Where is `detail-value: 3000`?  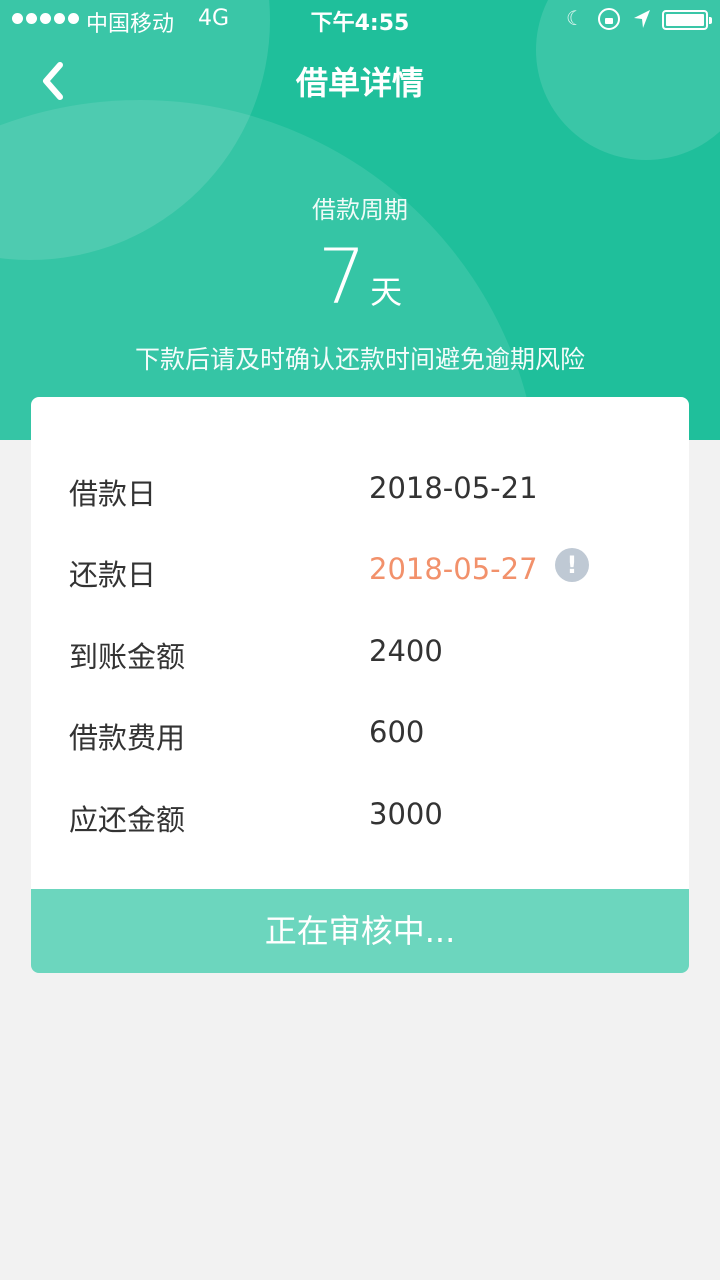 detail-value: 3000 is located at coordinates (406, 814).